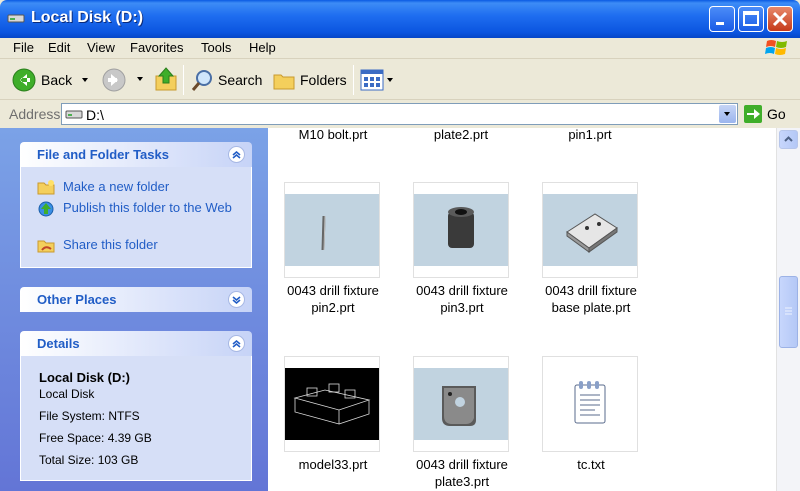 The image size is (800, 491). Describe the element at coordinates (134, 210) in the screenshot. I see `publish-folder-link: Publish this folder to the Web` at that location.